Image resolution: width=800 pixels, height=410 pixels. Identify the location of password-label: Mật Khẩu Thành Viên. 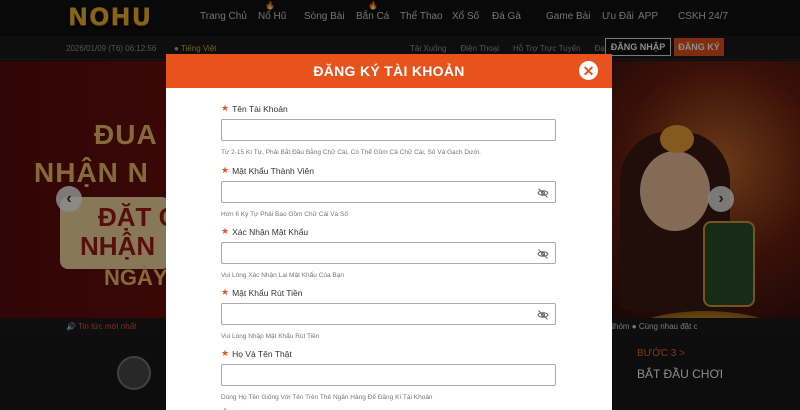
(273, 170).